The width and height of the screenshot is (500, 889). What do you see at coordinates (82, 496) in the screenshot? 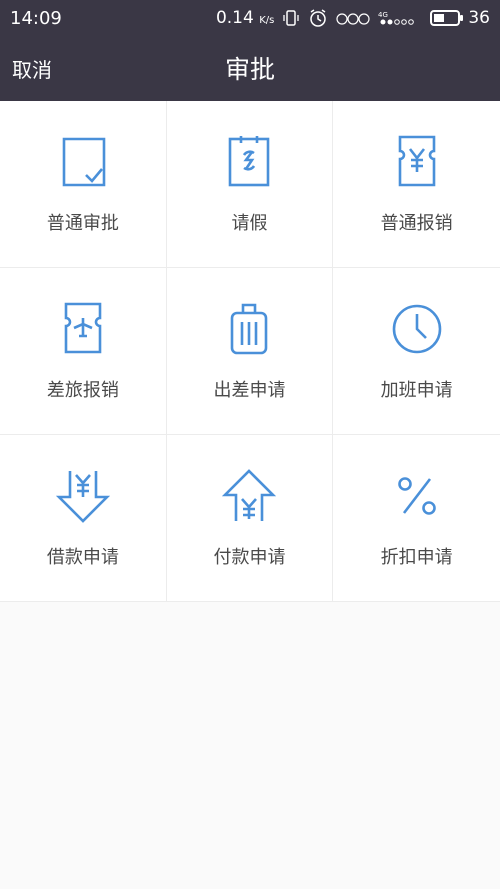
I see `yen-arrow-down-icon` at bounding box center [82, 496].